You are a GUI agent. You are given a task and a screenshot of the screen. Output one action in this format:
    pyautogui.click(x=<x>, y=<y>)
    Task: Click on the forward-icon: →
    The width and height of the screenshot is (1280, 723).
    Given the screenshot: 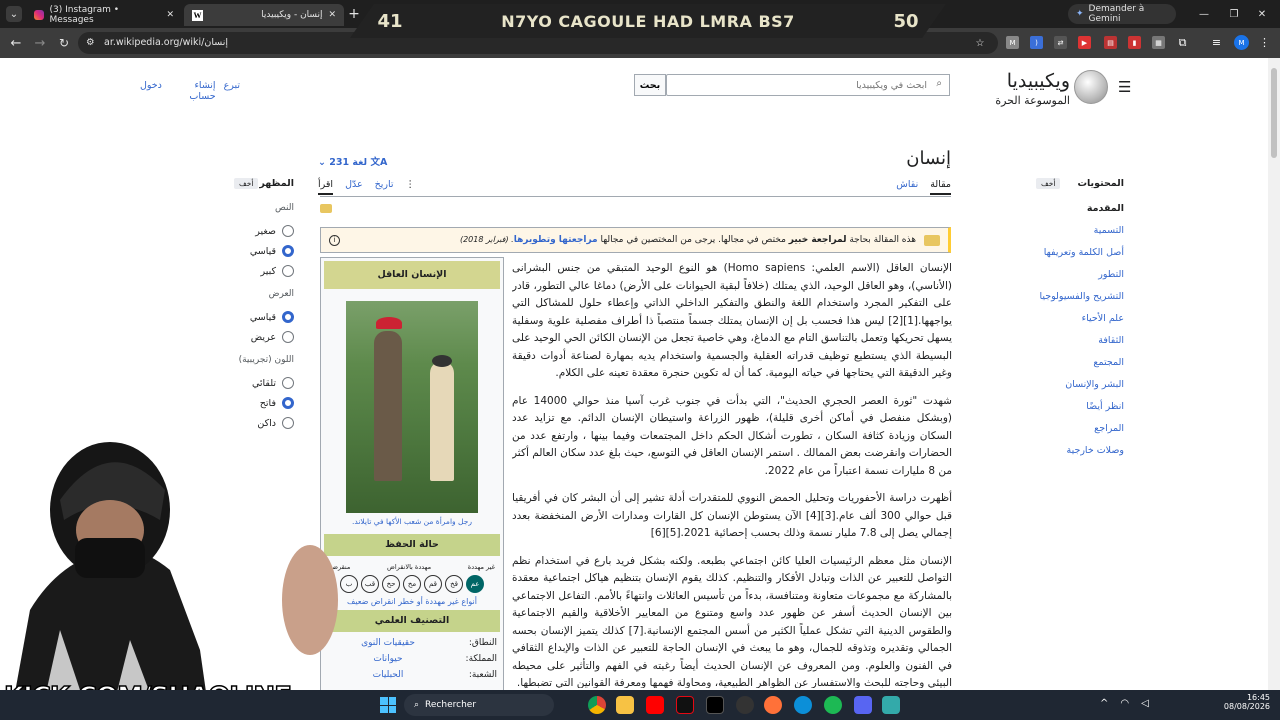 What is the action you would take?
    pyautogui.click(x=40, y=43)
    